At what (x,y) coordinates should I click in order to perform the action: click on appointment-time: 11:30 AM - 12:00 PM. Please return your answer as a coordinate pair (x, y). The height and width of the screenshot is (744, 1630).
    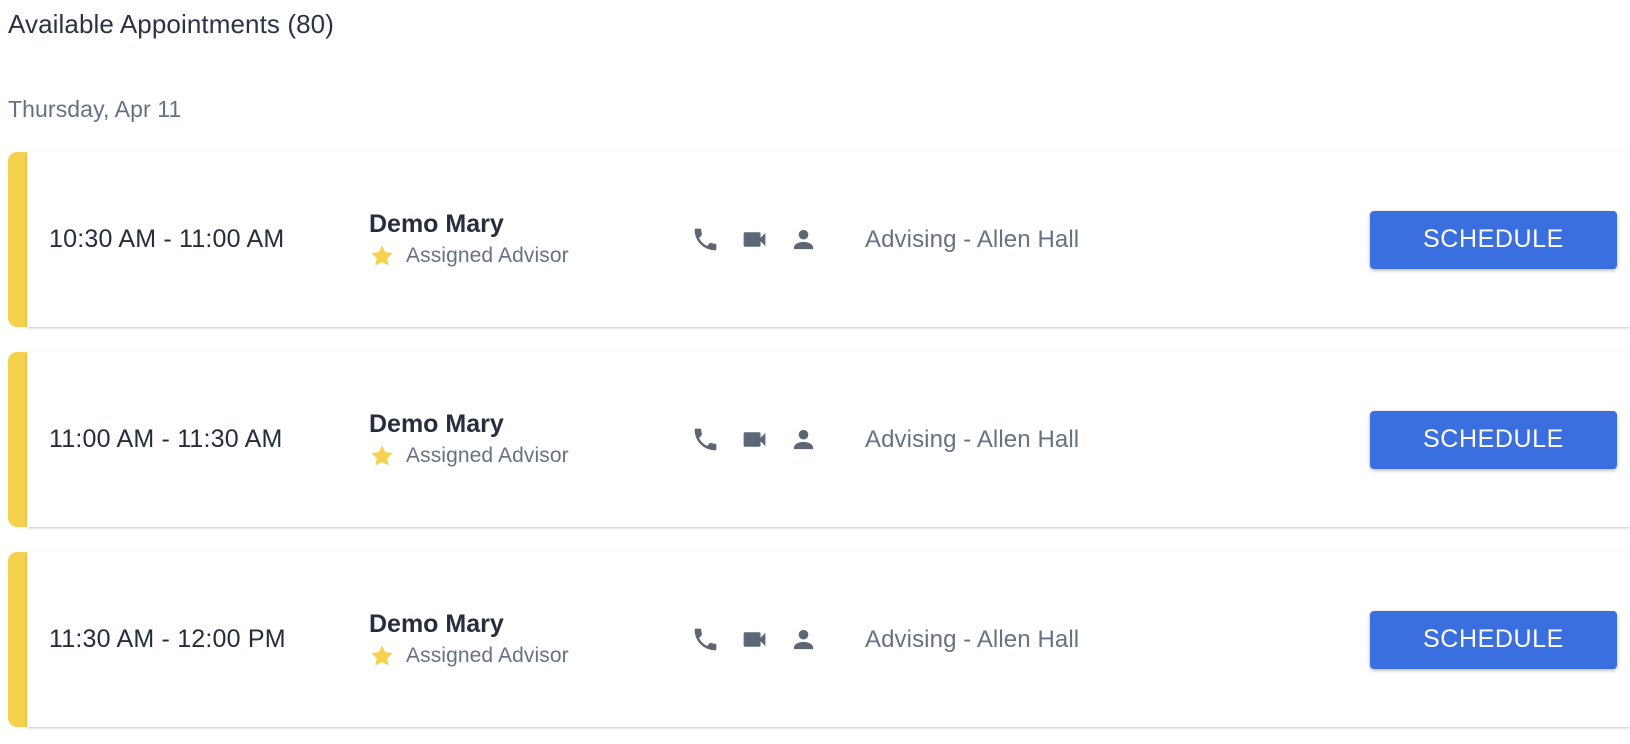
    Looking at the image, I should click on (167, 639).